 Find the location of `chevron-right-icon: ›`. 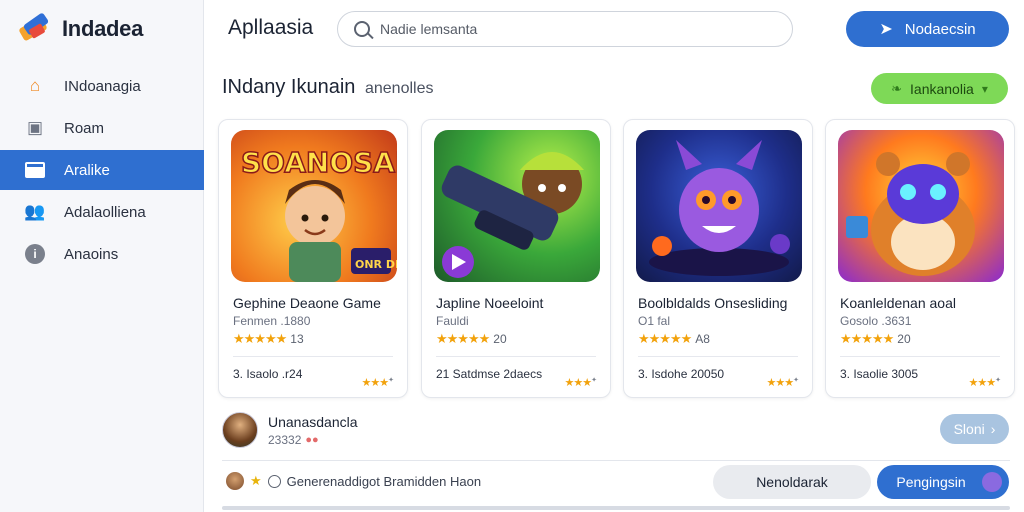

chevron-right-icon: › is located at coordinates (993, 429).